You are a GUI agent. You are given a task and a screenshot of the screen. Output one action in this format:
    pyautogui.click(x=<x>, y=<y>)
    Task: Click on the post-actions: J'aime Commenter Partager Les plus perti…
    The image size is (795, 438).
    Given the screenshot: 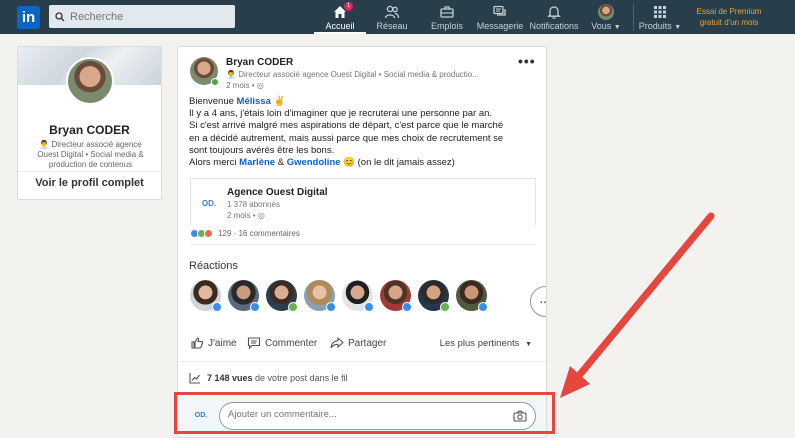 What is the action you would take?
    pyautogui.click(x=363, y=343)
    